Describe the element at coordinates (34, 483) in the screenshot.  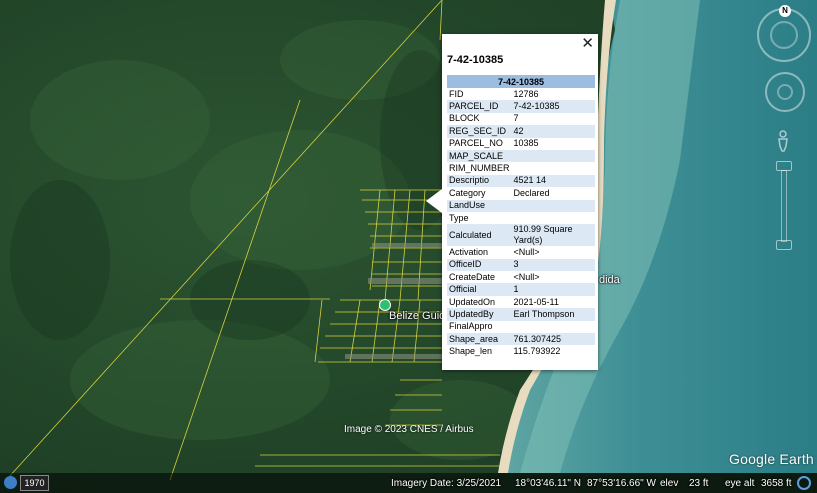
I see `historical-year-button: 1970` at that location.